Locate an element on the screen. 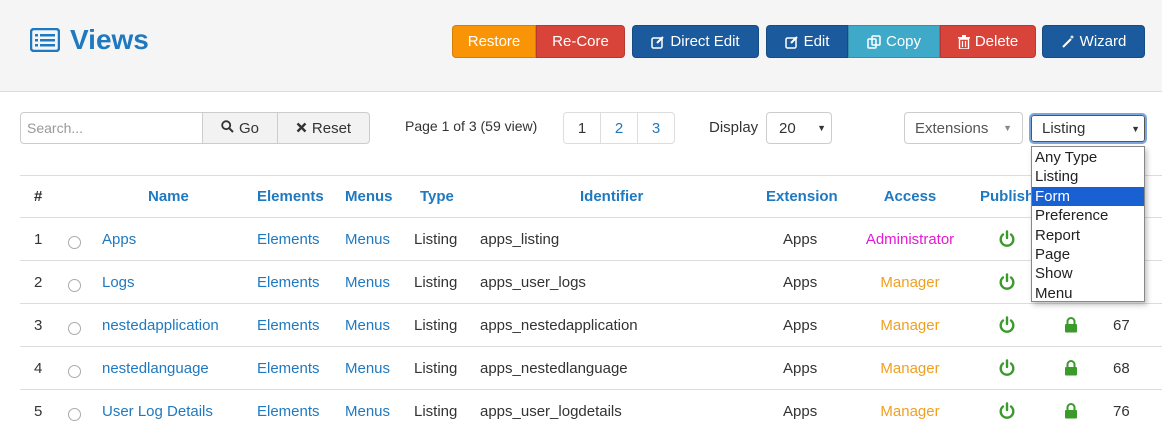 This screenshot has width=1162, height=443. row-identifier: apps_user_logdetails is located at coordinates (551, 411).